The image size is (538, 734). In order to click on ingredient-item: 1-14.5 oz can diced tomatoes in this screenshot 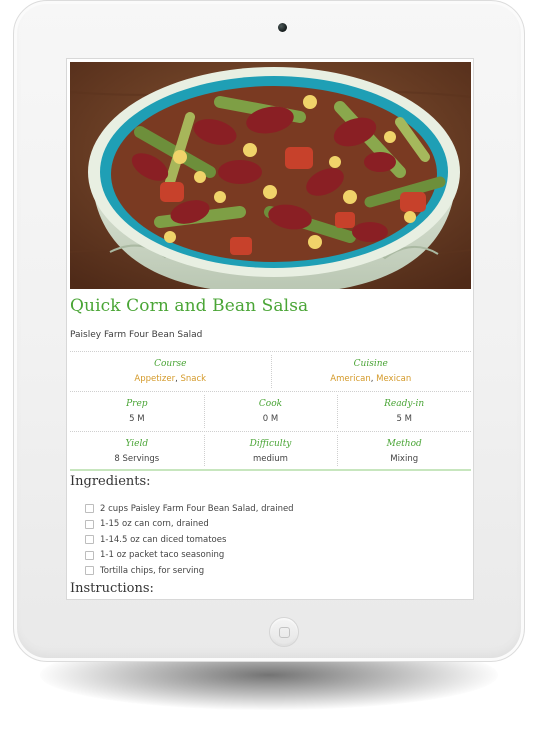, I will do `click(275, 540)`.